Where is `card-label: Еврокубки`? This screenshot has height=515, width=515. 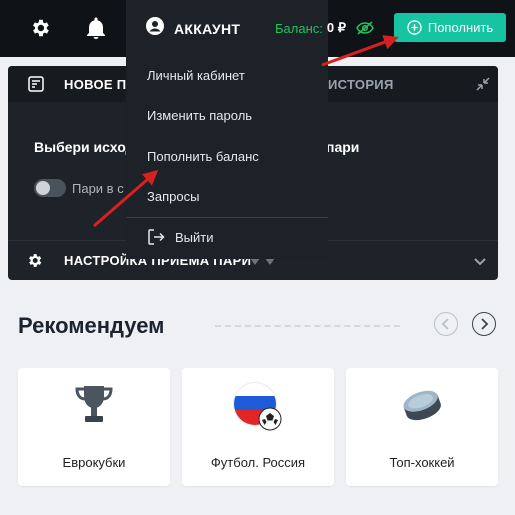 card-label: Еврокубки is located at coordinates (94, 462).